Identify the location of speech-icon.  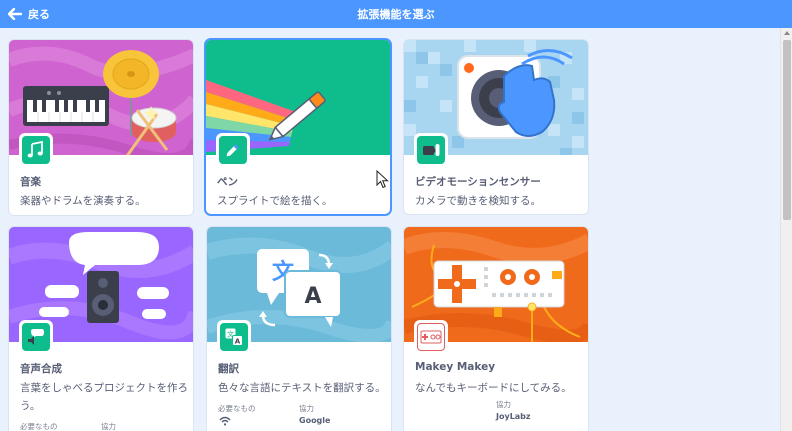
(36, 337).